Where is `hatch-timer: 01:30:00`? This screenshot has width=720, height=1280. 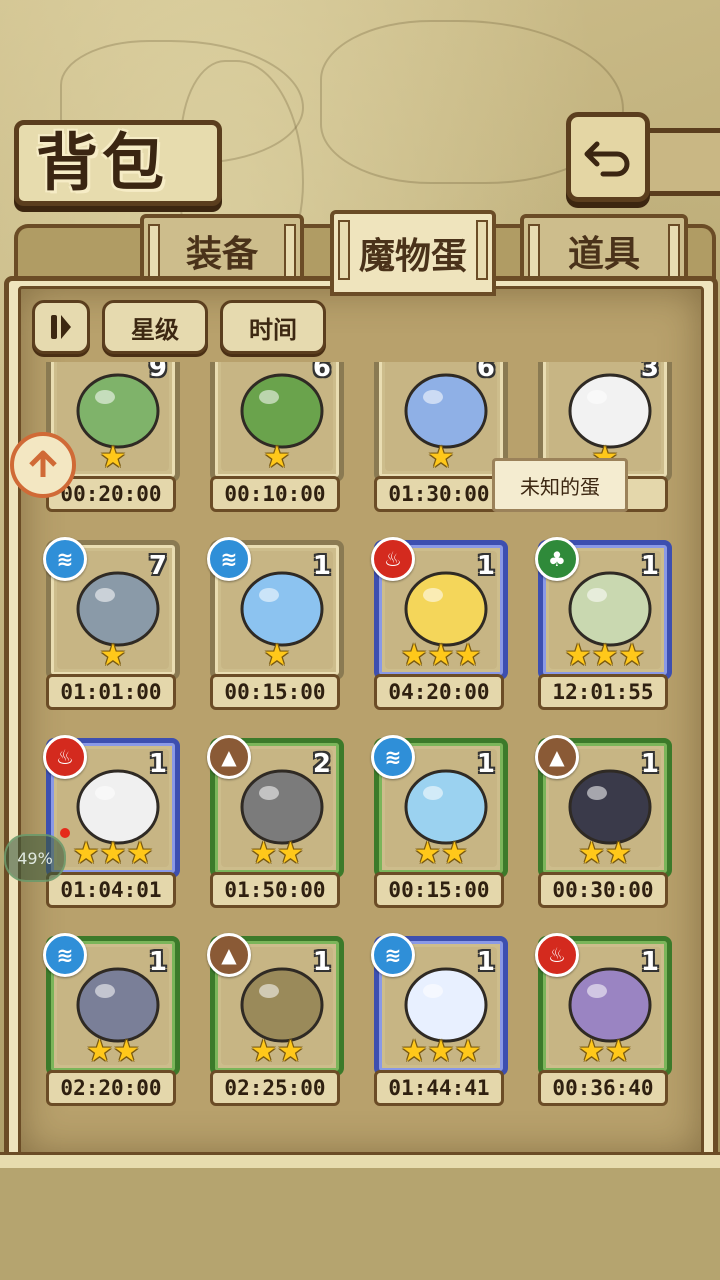 hatch-timer: 01:30:00 is located at coordinates (439, 494).